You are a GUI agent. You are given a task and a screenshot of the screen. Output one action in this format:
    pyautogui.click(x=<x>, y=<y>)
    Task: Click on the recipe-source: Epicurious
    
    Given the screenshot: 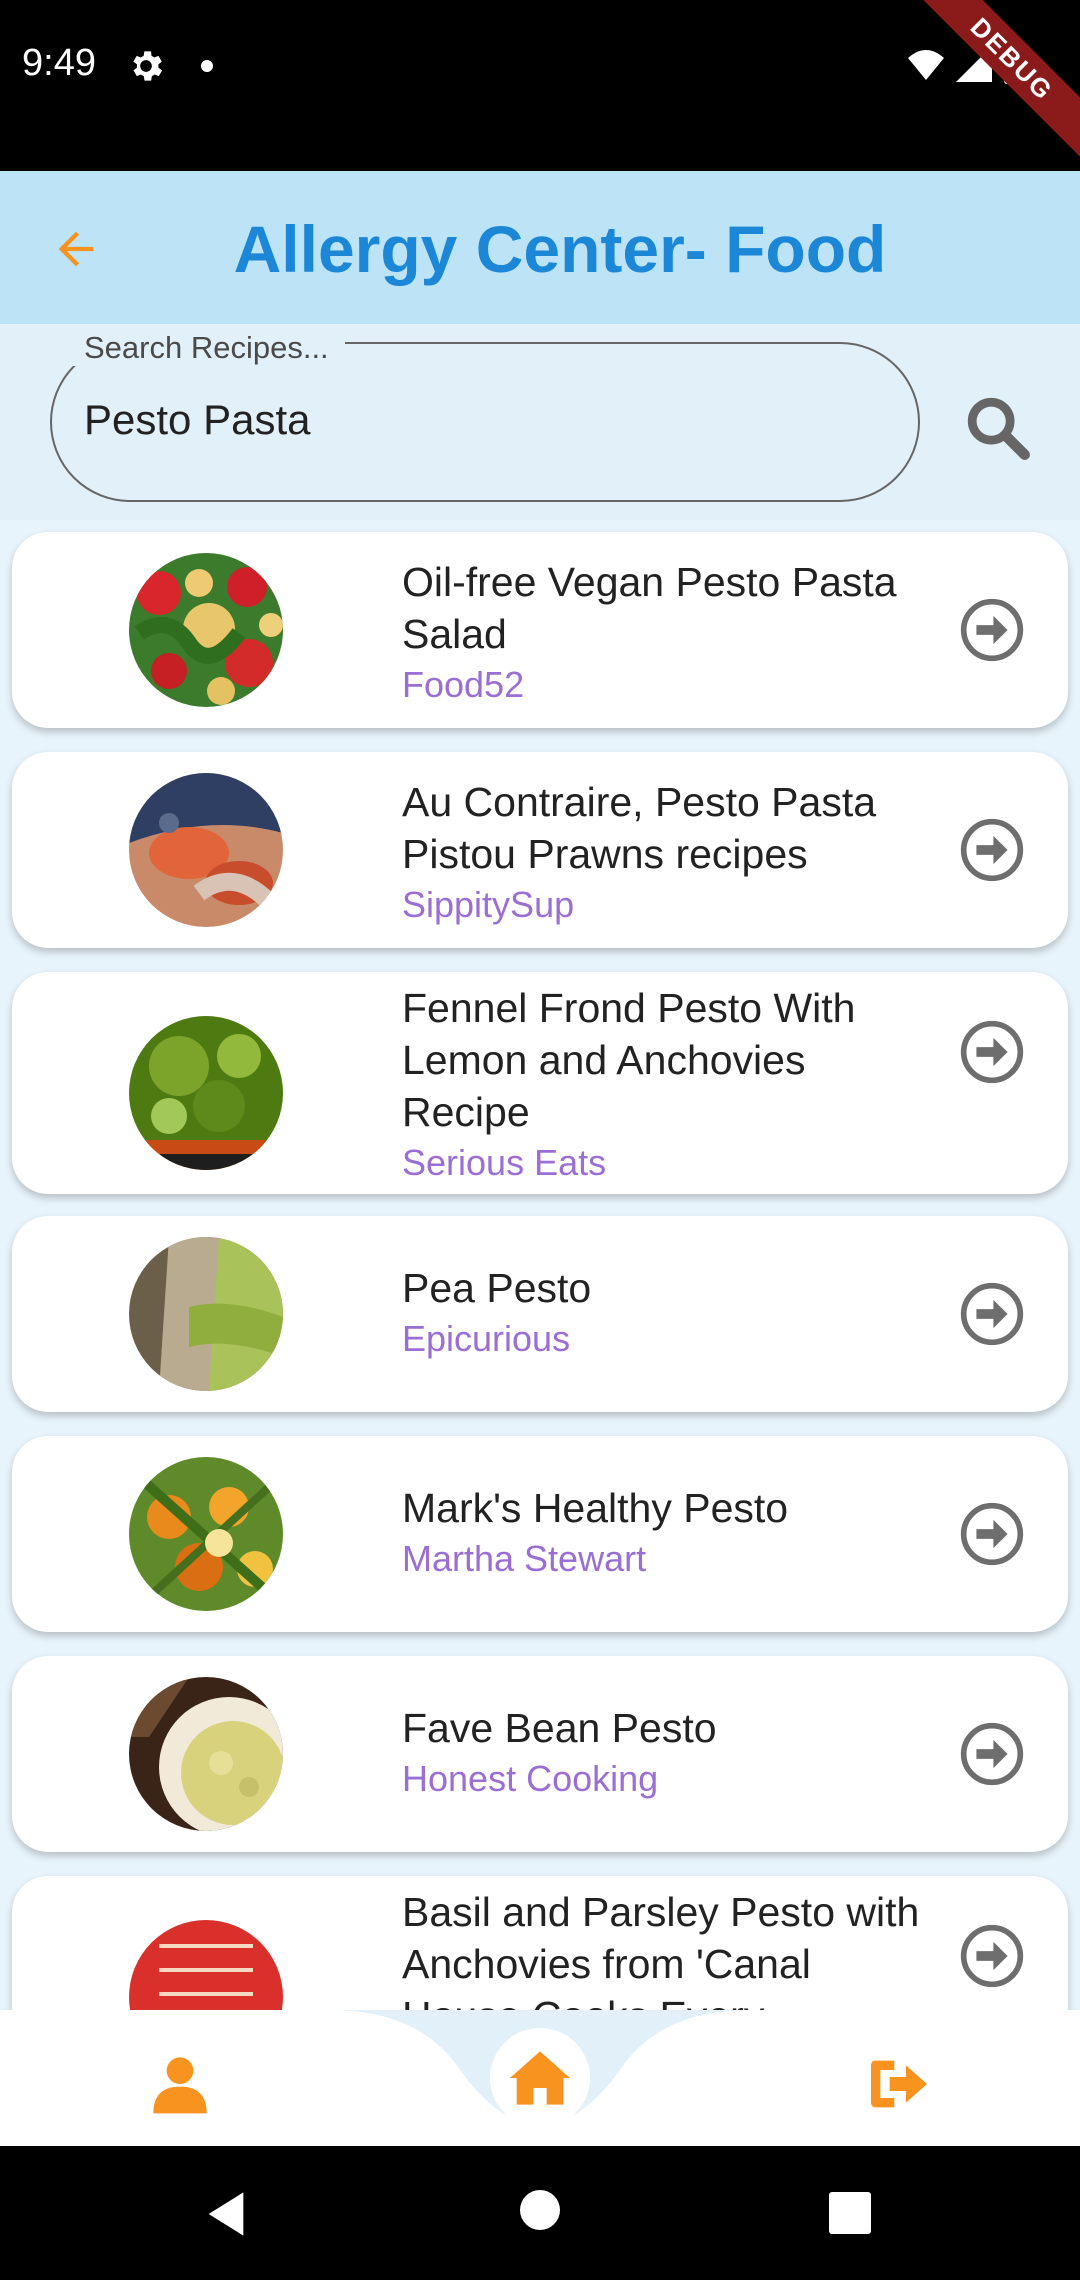 What is the action you would take?
    pyautogui.click(x=486, y=1338)
    